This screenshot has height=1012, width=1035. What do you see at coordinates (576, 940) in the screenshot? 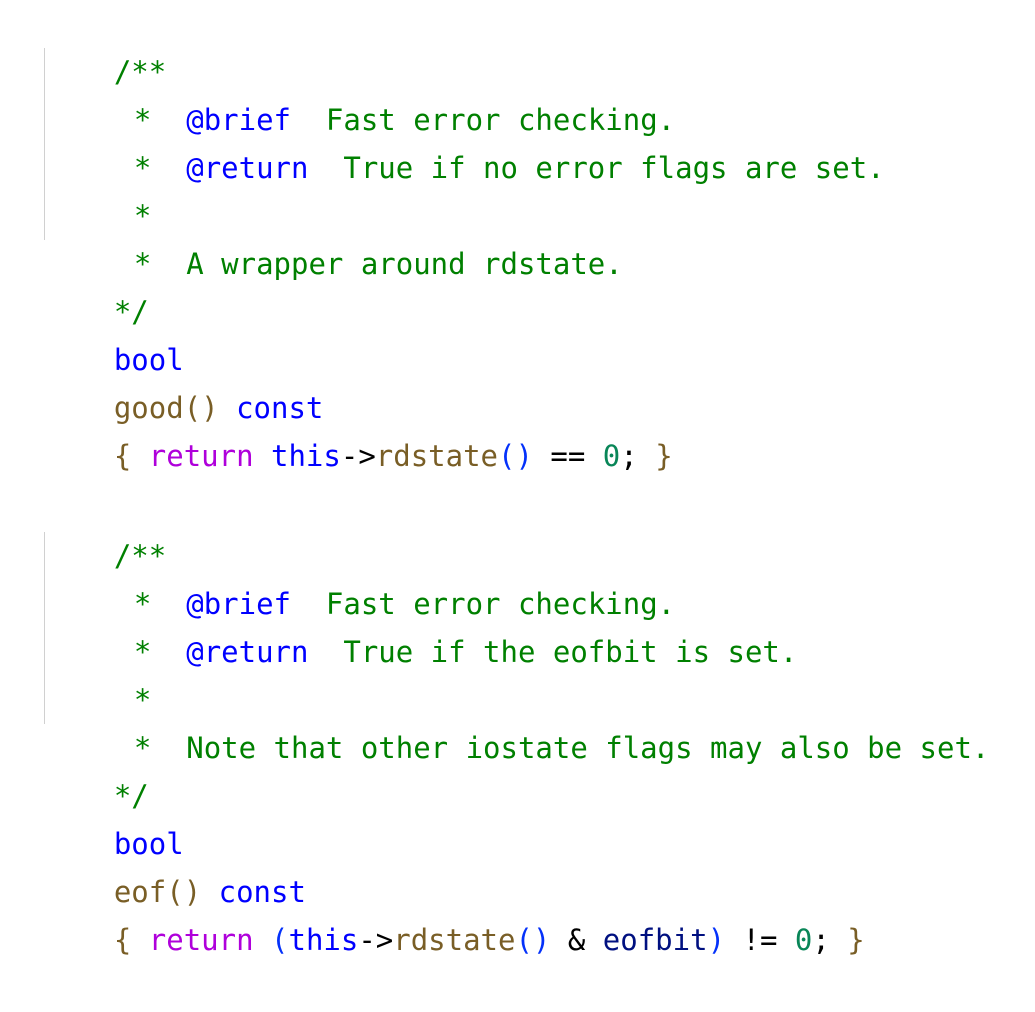
I see `bitwise-and-operator: &` at bounding box center [576, 940].